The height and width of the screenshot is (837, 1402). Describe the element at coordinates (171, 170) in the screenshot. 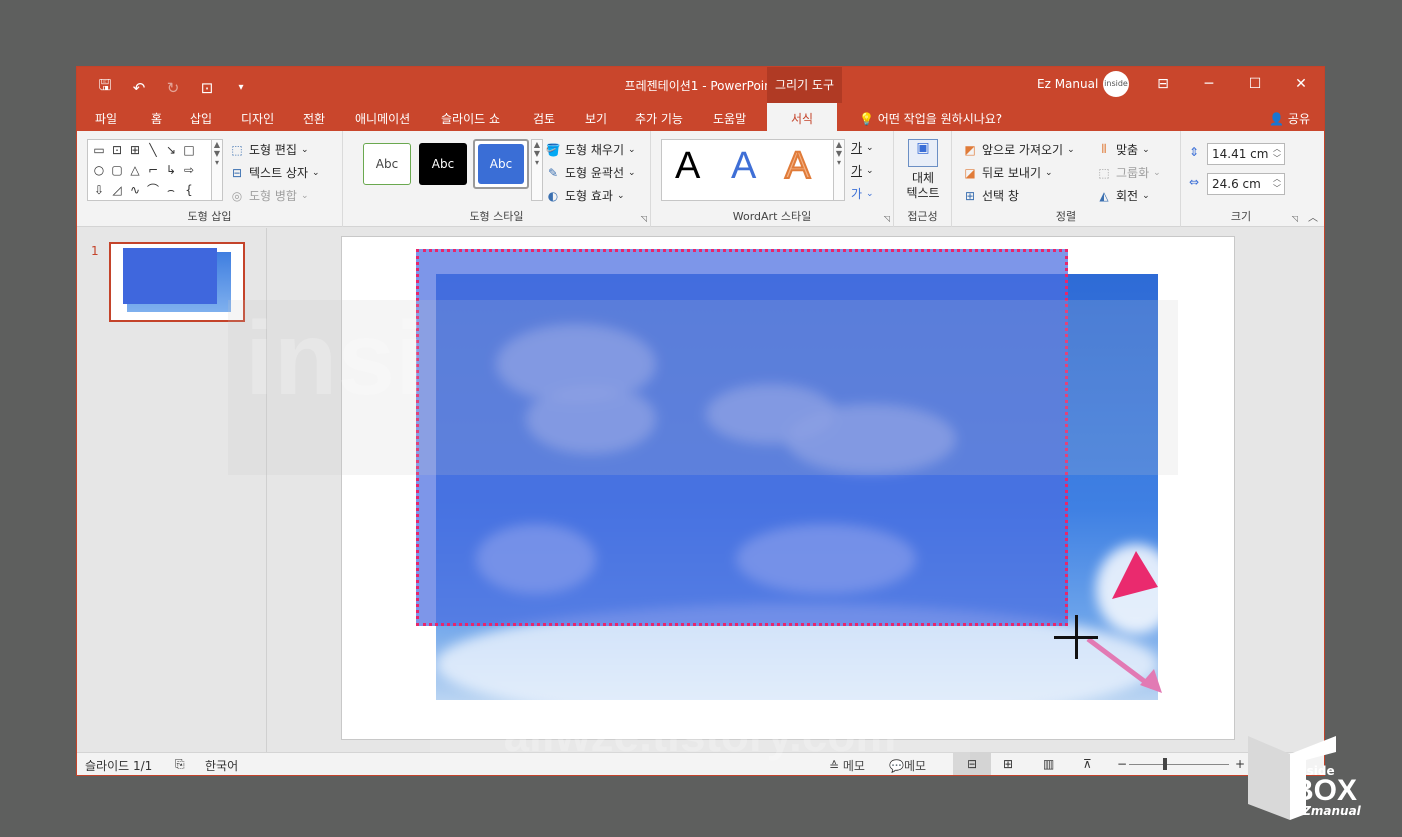

I see `elbow-connector-shape-icon: ↳` at that location.